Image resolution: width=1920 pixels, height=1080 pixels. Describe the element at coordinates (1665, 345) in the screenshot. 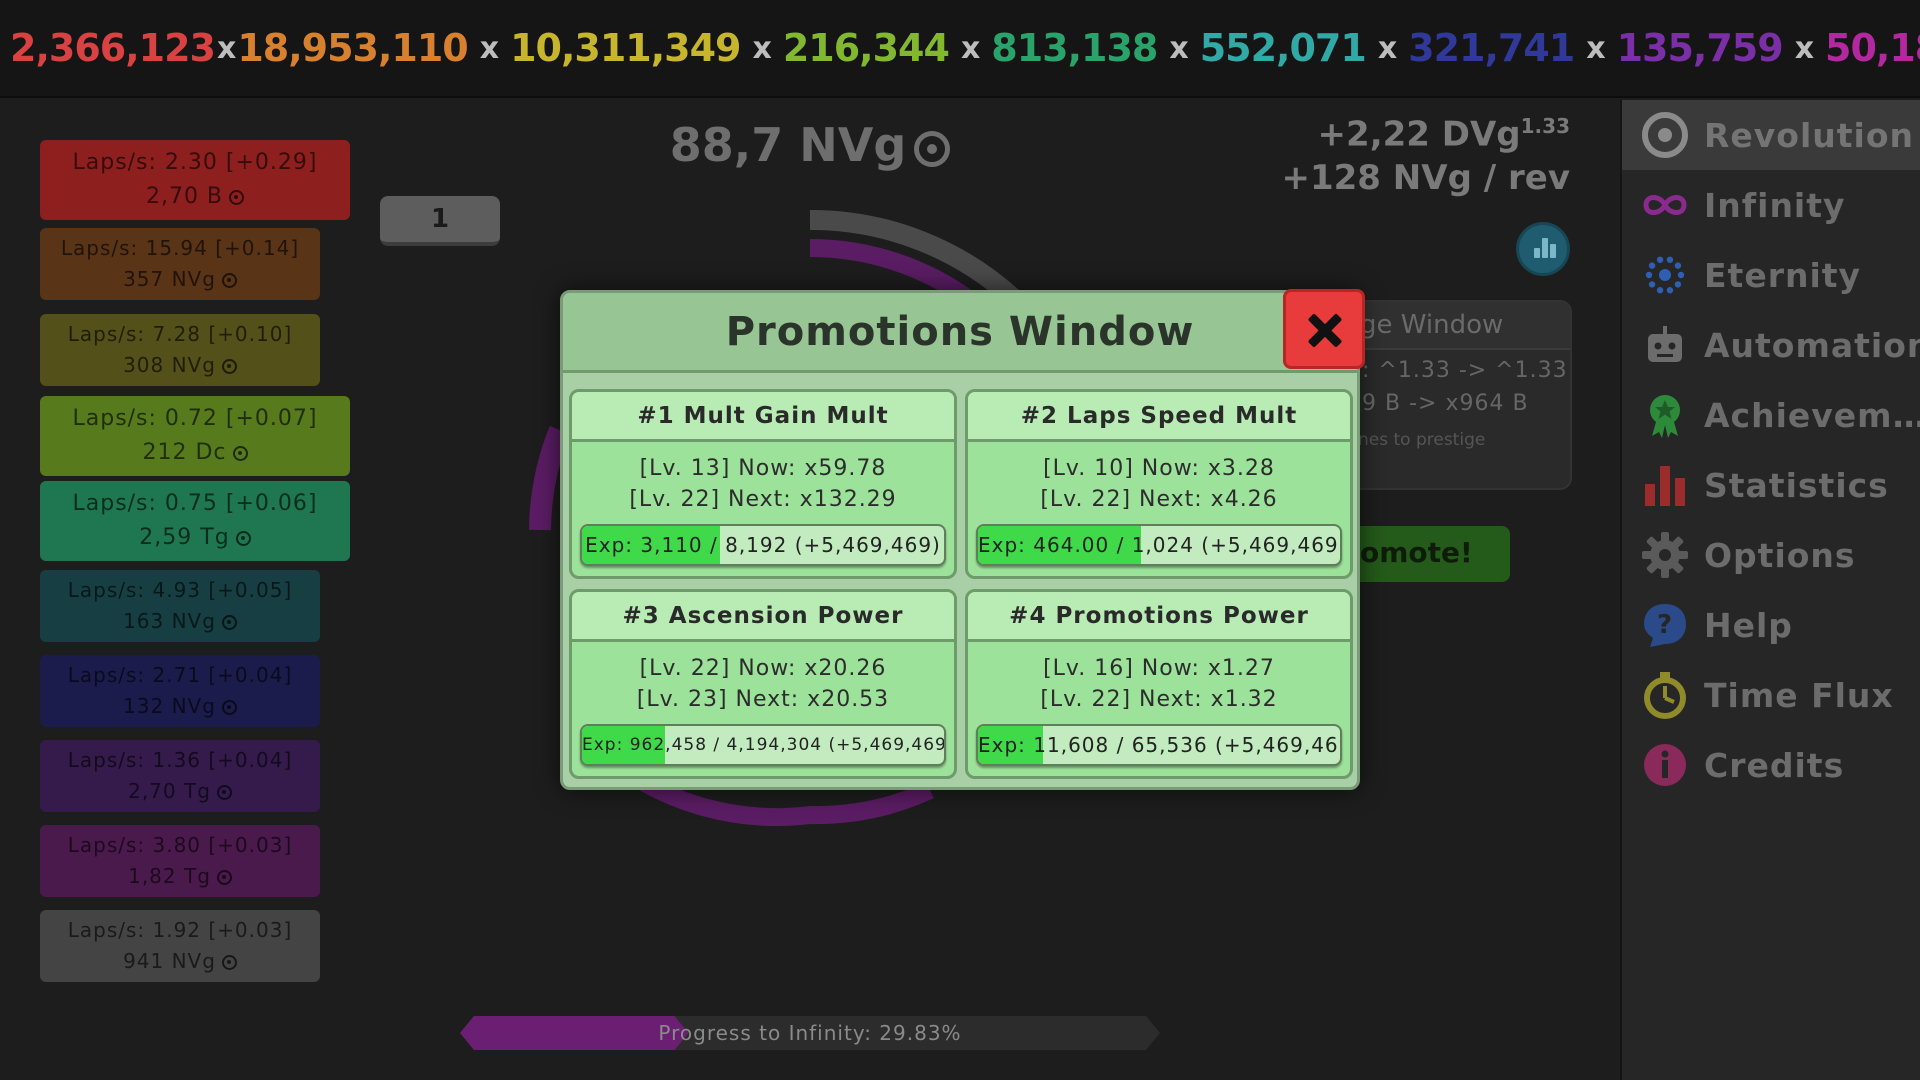

I see `robot-icon` at that location.